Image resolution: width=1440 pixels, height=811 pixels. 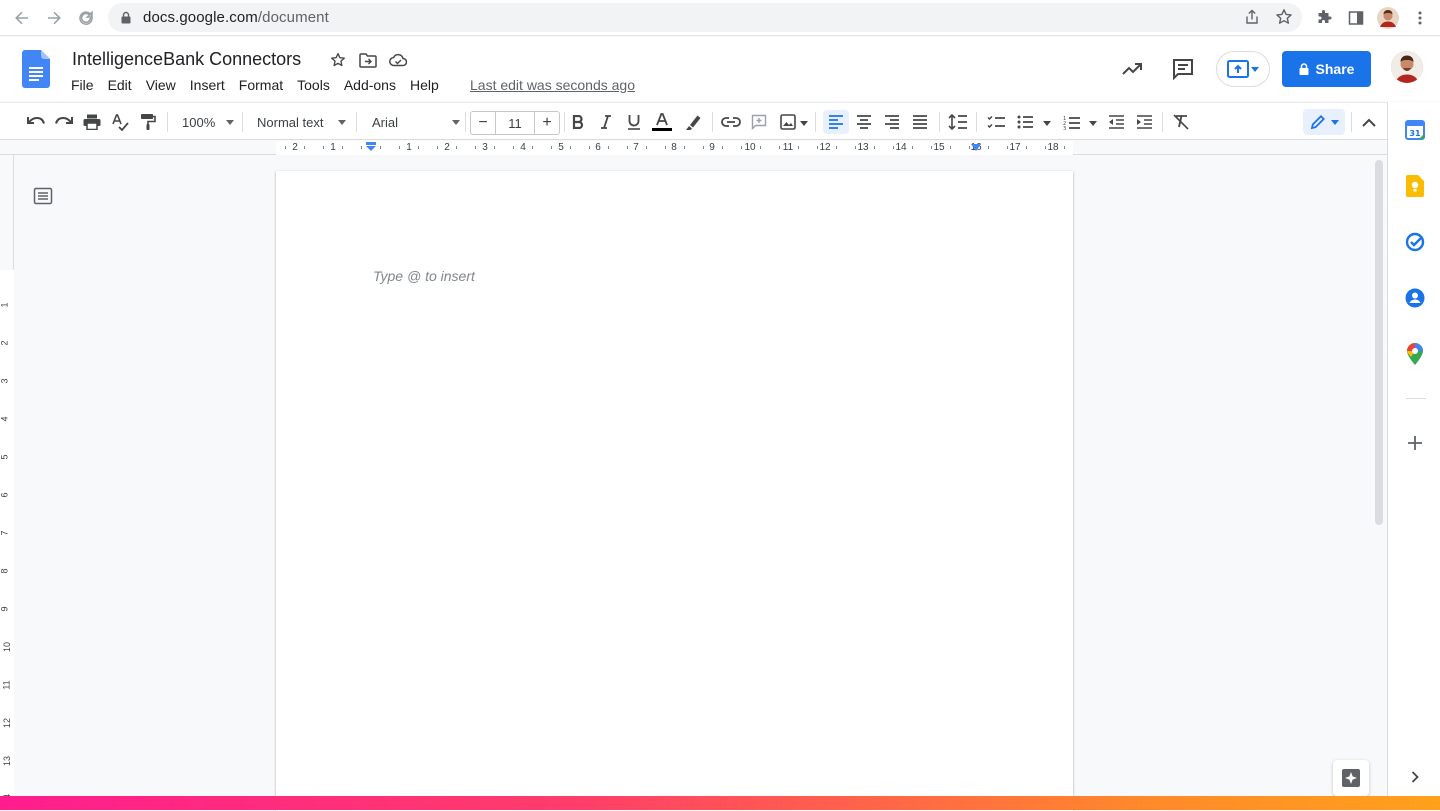 What do you see at coordinates (161, 87) in the screenshot?
I see `menu-view: View` at bounding box center [161, 87].